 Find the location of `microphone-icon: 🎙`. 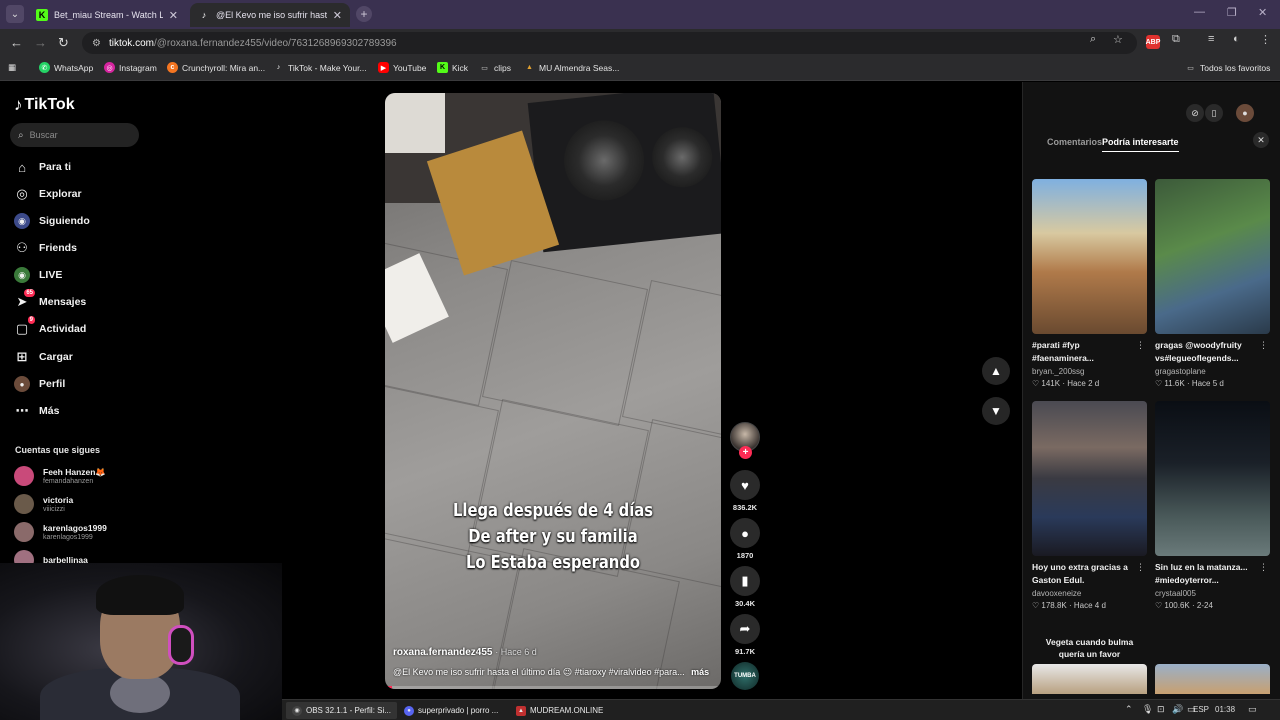

microphone-icon: 🎙 is located at coordinates (1147, 709).